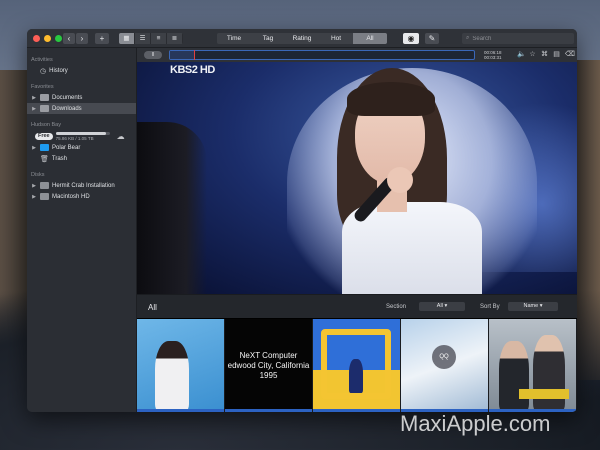 The image size is (600, 450). Describe the element at coordinates (570, 54) in the screenshot. I see `delete-icon: ⌫` at that location.